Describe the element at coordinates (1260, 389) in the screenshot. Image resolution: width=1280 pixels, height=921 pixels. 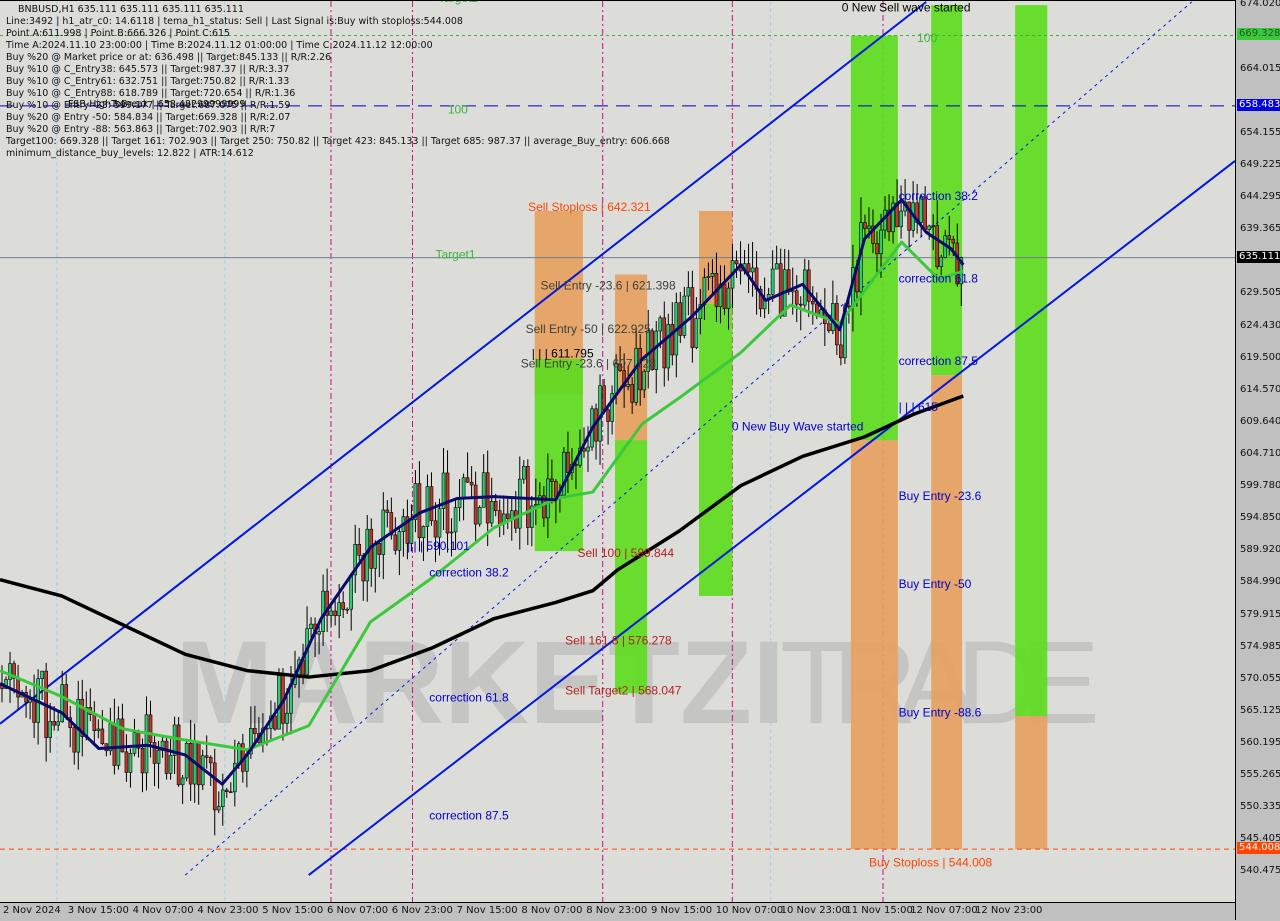
I see `price-tick: 614.570` at that location.